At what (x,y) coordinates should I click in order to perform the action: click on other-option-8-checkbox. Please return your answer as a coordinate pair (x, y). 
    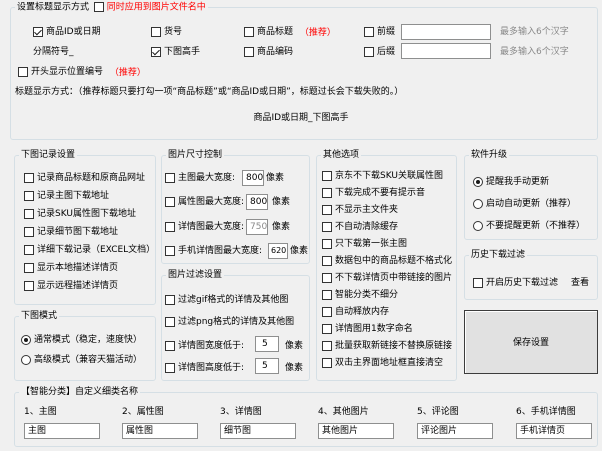
    Looking at the image, I should click on (327, 312).